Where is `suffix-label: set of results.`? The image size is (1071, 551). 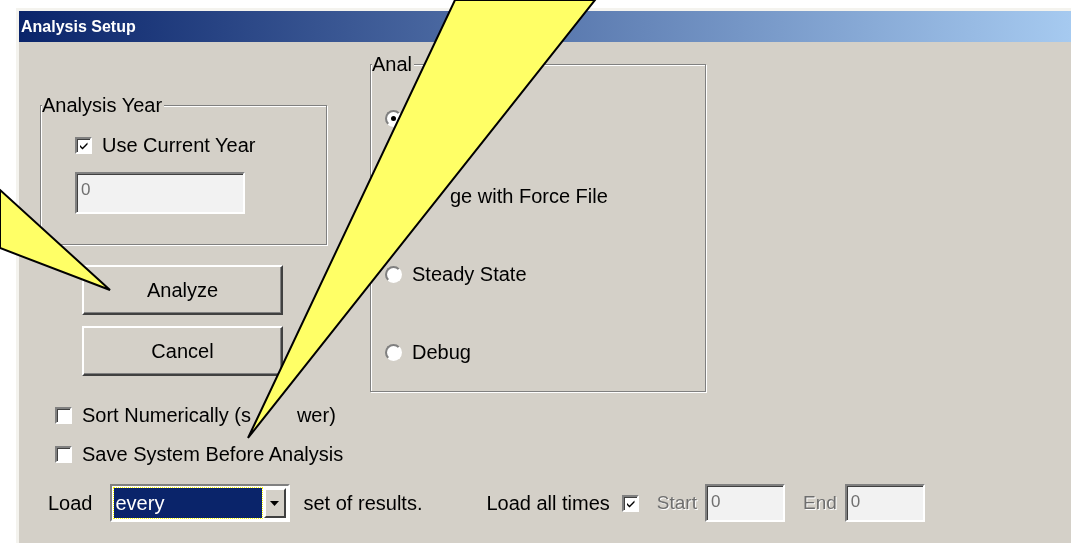
suffix-label: set of results. is located at coordinates (363, 503).